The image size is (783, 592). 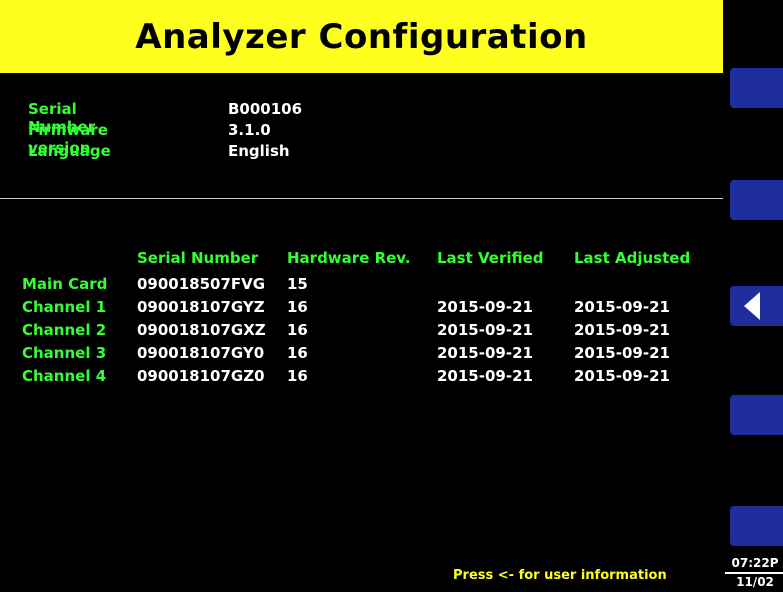 I want to click on row-label: Channel 2, so click(x=64, y=329).